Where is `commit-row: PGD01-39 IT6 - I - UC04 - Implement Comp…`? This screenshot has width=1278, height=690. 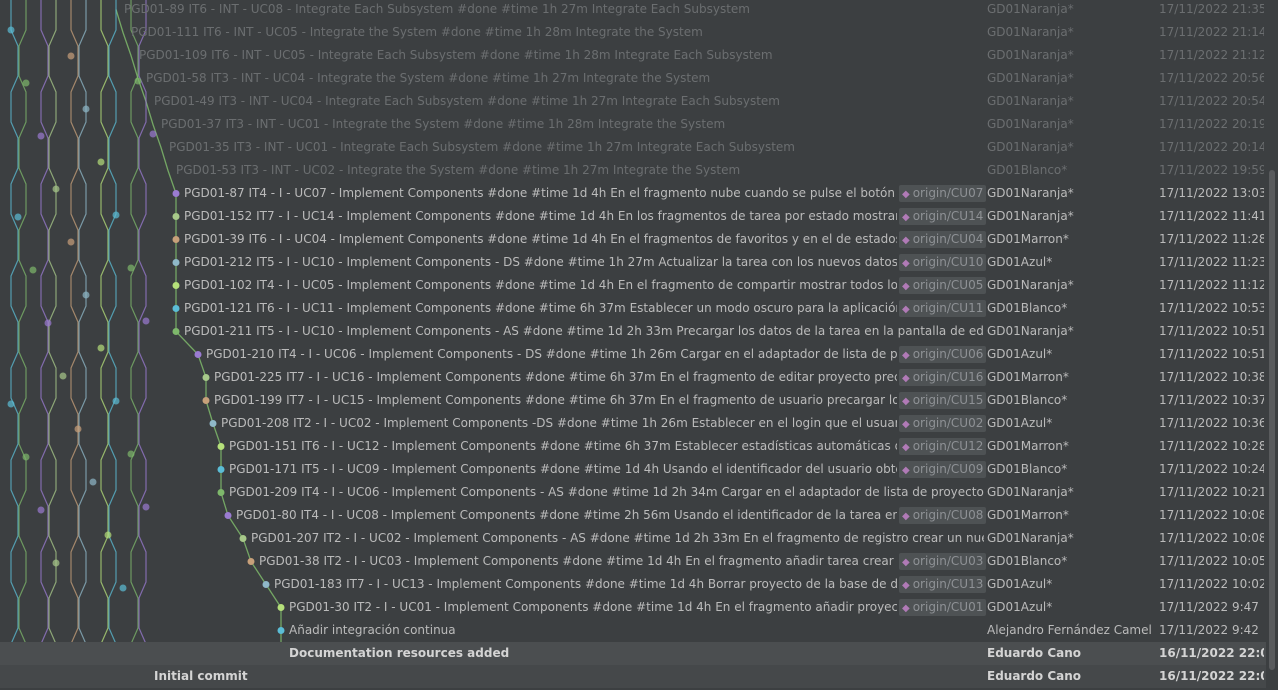
commit-row: PGD01-39 IT6 - I - UC04 - Implement Comp… is located at coordinates (633, 239).